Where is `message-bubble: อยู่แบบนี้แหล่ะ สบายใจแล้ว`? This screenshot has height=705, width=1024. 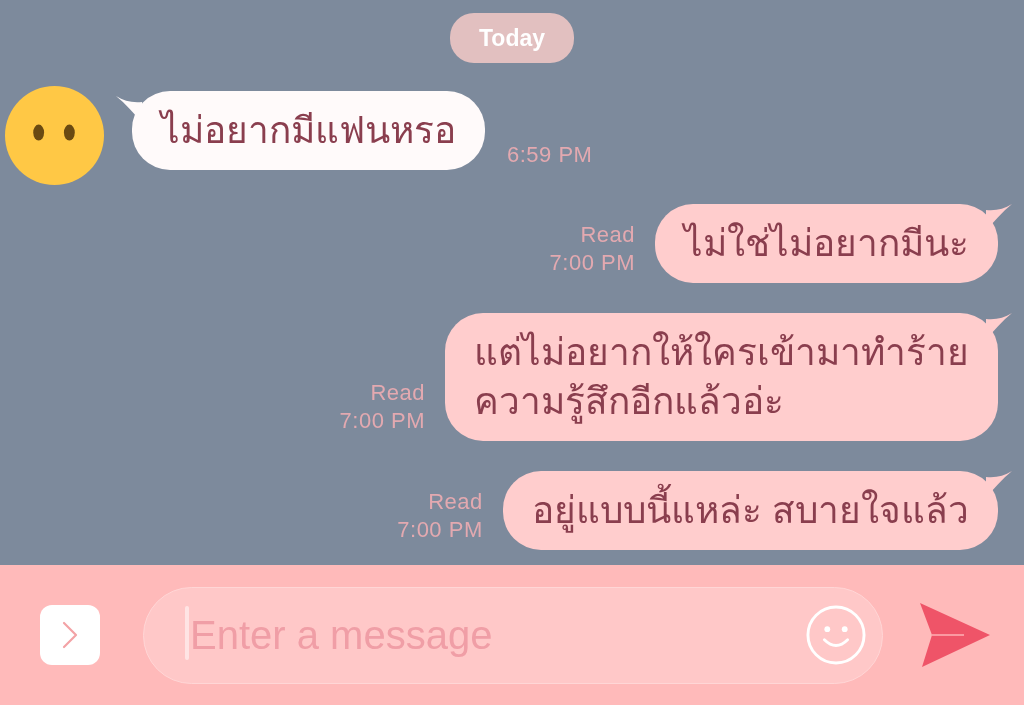 message-bubble: อยู่แบบนี้แหล่ะ สบายใจแล้ว is located at coordinates (750, 510).